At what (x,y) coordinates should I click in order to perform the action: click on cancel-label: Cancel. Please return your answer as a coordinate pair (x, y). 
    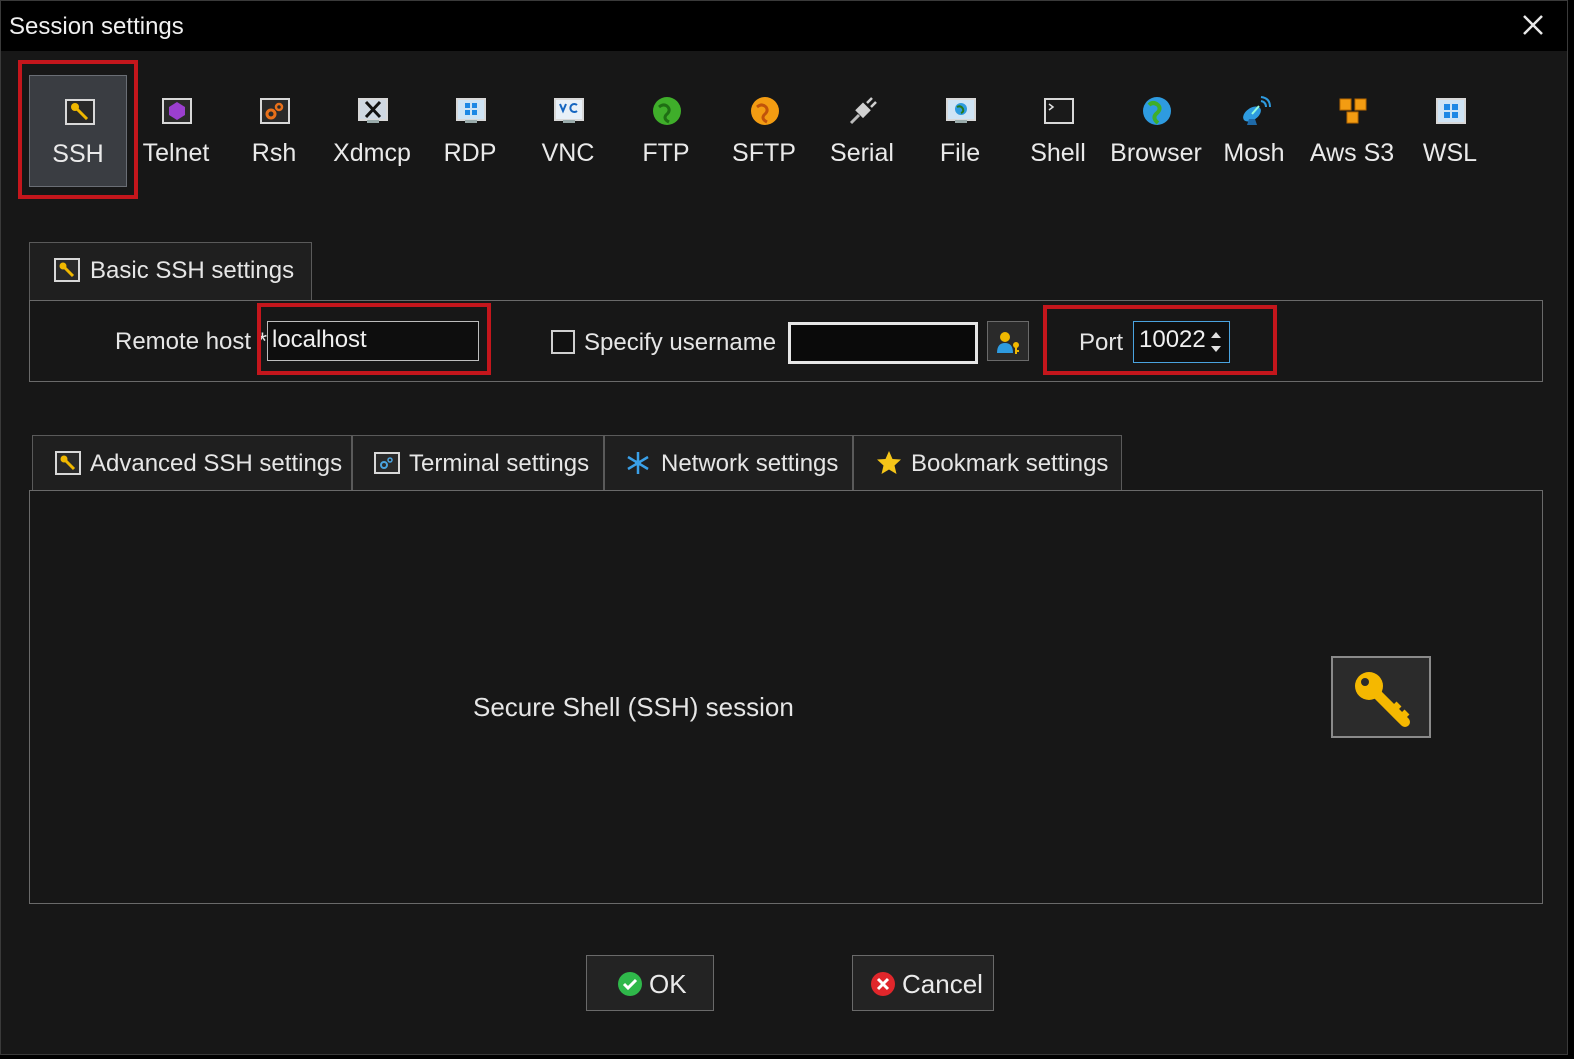
    Looking at the image, I should click on (942, 984).